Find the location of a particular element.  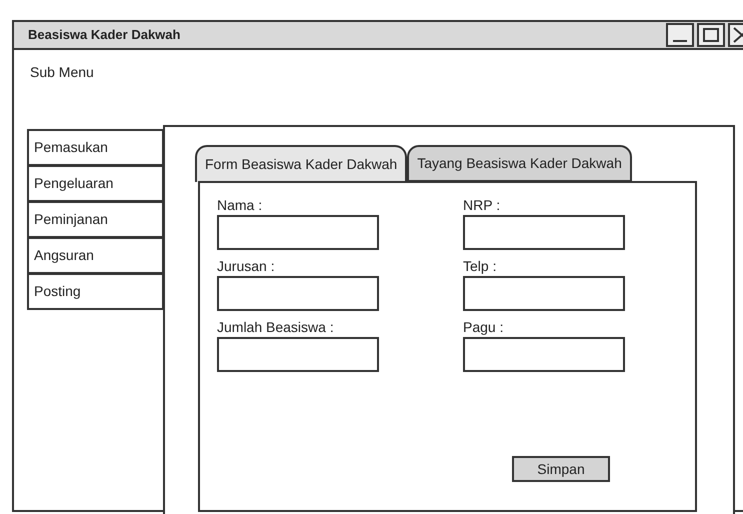

sidebar-menu-item: Peminjanan is located at coordinates (95, 219).